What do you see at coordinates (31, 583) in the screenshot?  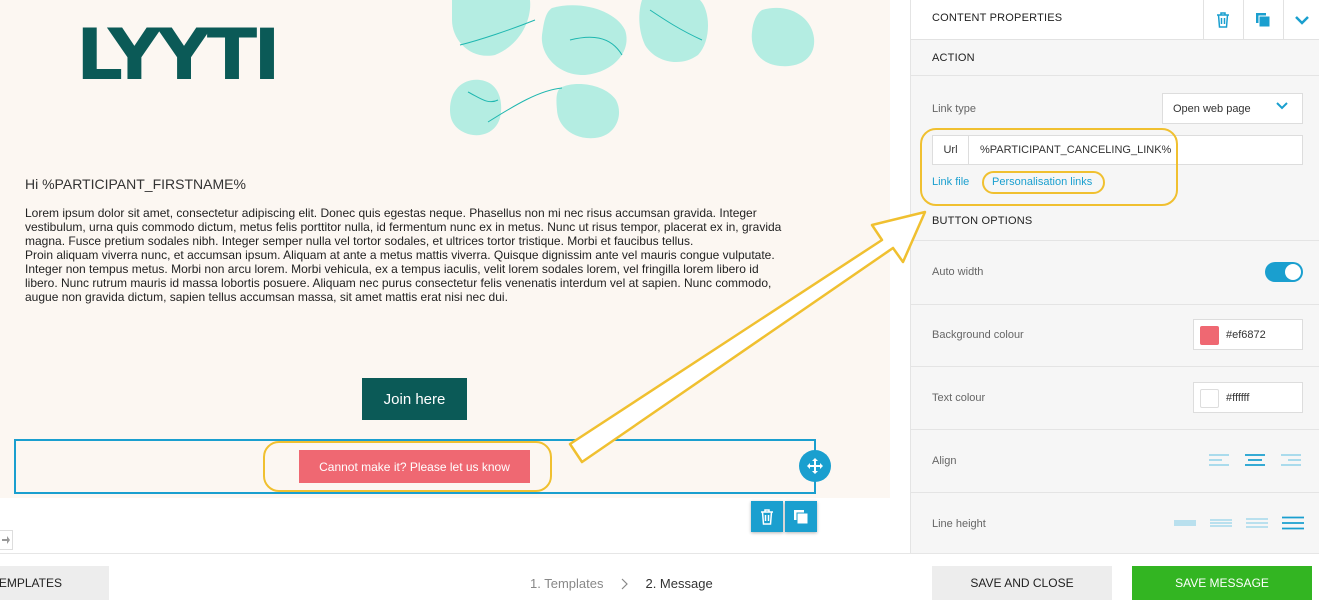 I see `templates-button-label: TEMPLATES` at bounding box center [31, 583].